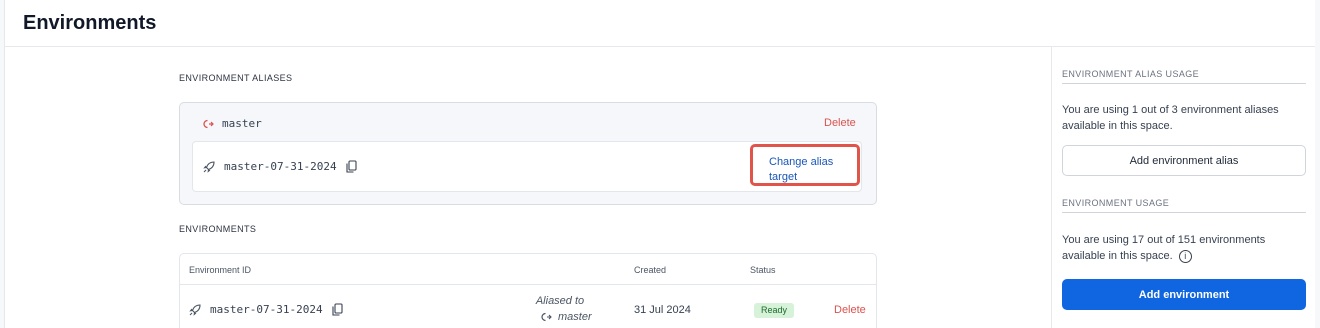  I want to click on alias-target-name: master-07-31-2024, so click(280, 166).